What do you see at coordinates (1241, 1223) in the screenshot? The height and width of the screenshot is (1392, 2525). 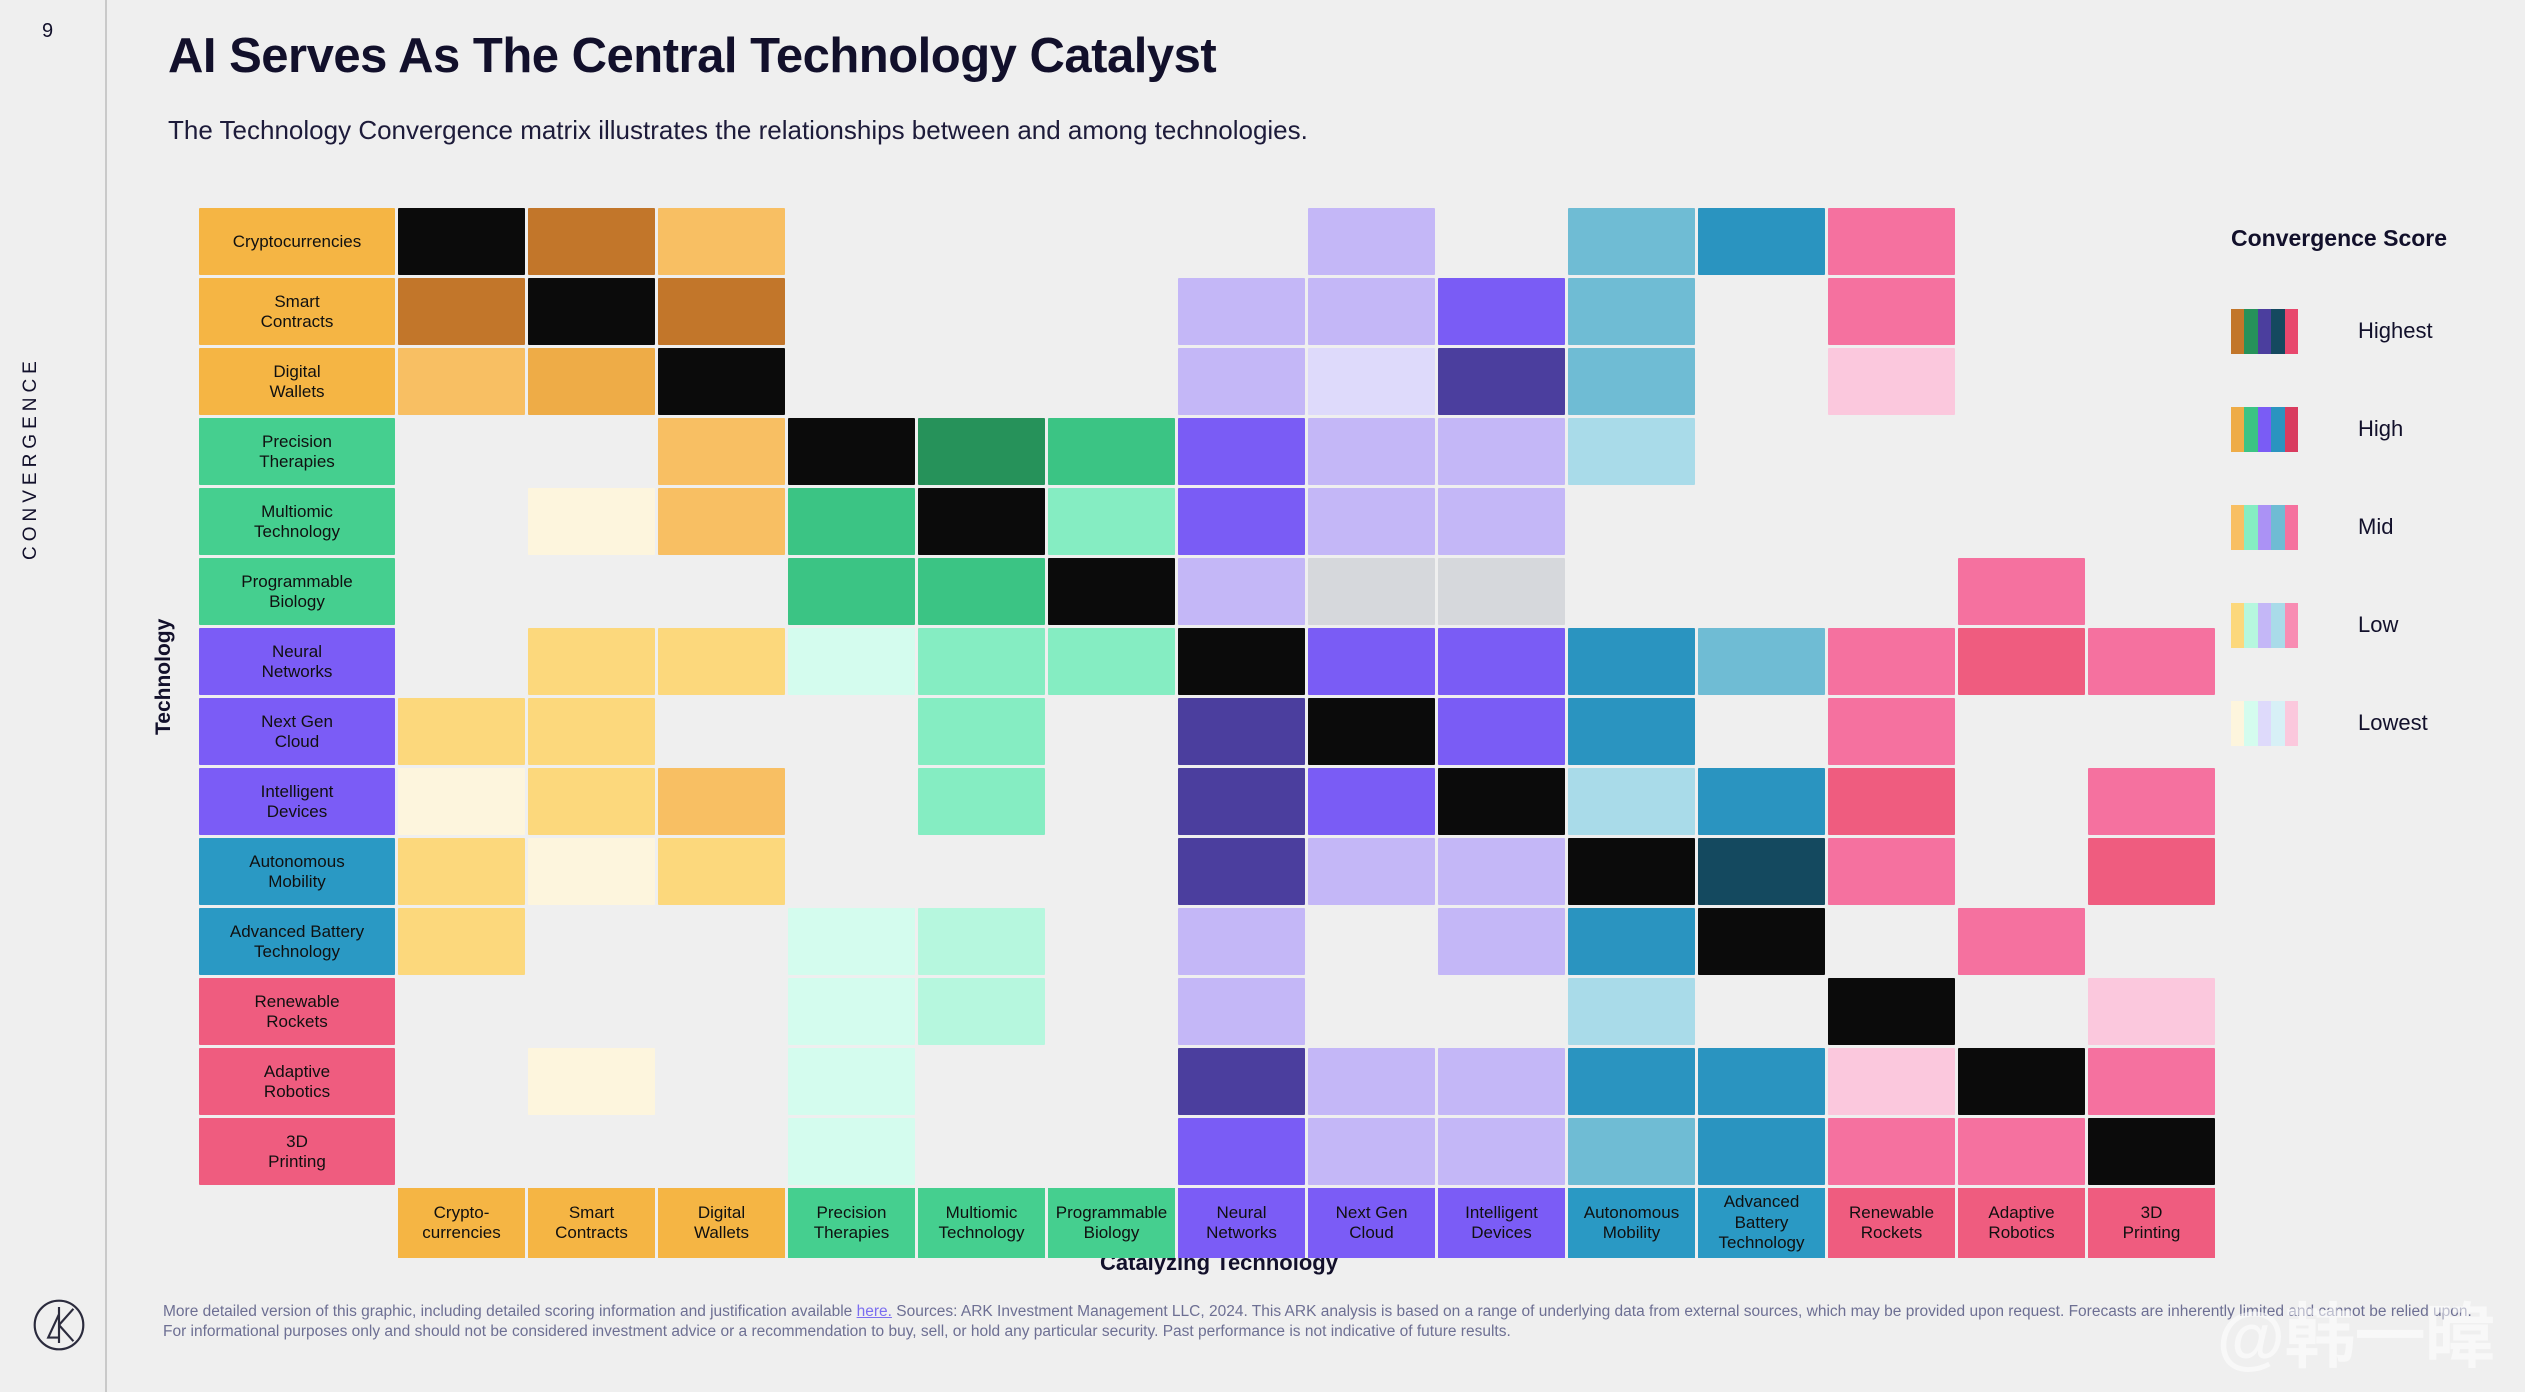 I see `matrix-column-label: Neural Networks` at bounding box center [1241, 1223].